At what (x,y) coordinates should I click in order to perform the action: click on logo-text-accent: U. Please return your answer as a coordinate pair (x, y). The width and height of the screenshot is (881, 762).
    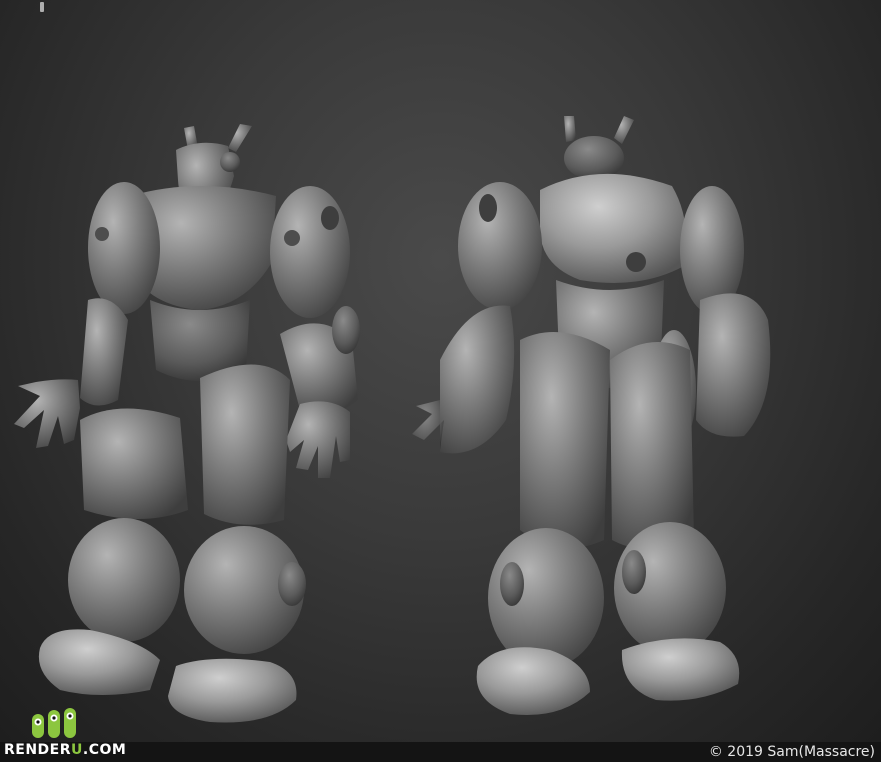
    Looking at the image, I should click on (77, 750).